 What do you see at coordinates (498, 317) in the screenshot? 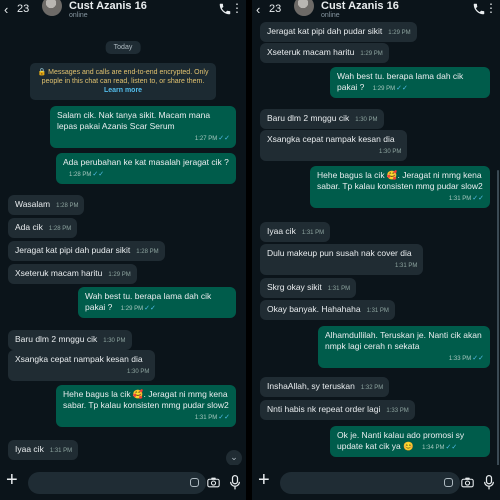
I see `scrollbar` at bounding box center [498, 317].